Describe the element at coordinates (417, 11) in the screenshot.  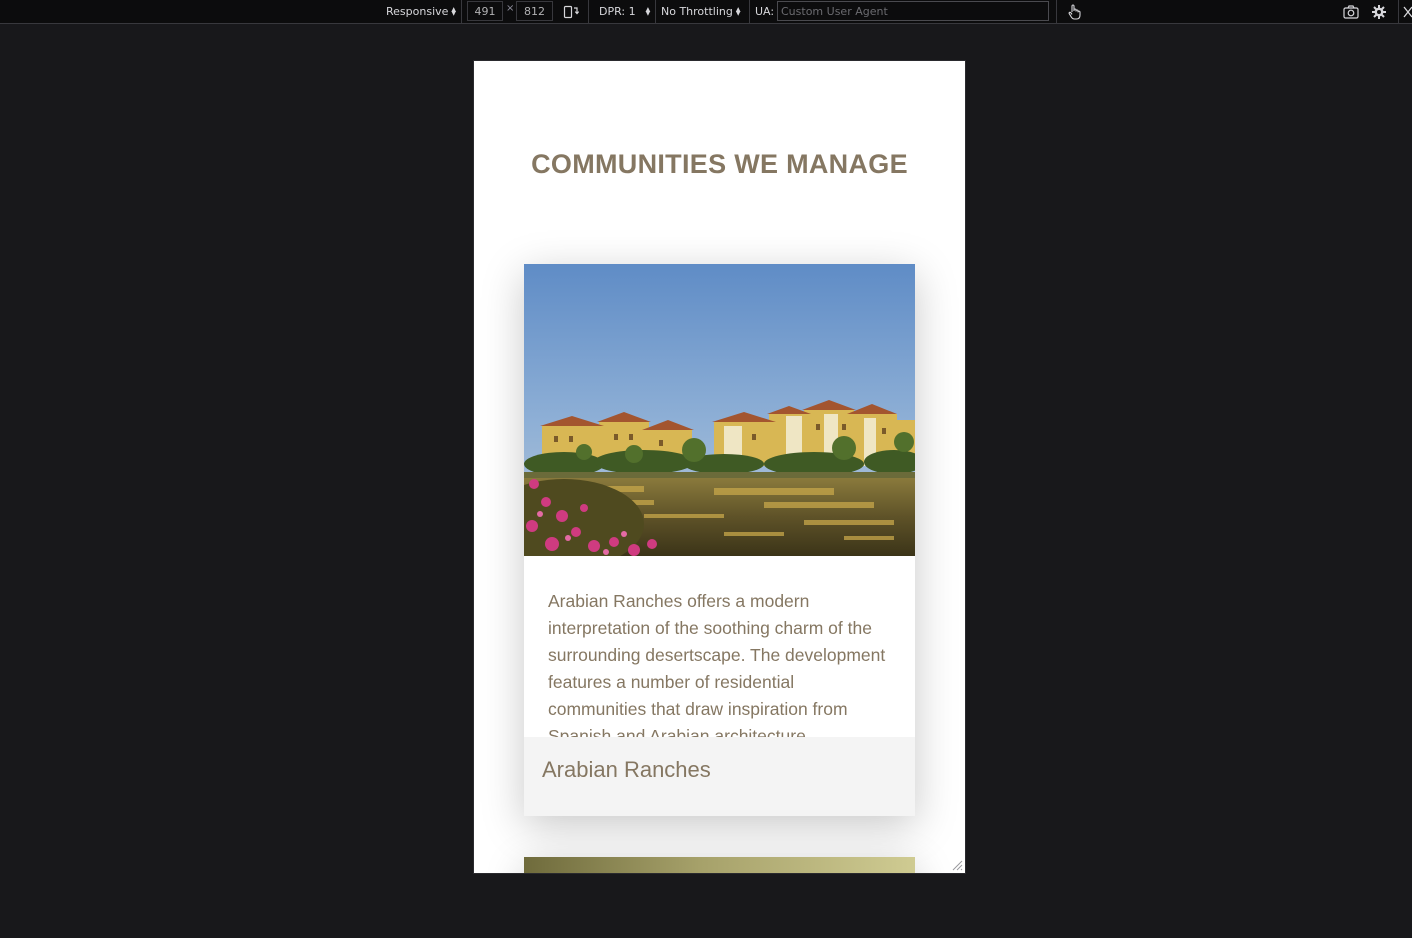
I see `device-selector-label: Responsive` at that location.